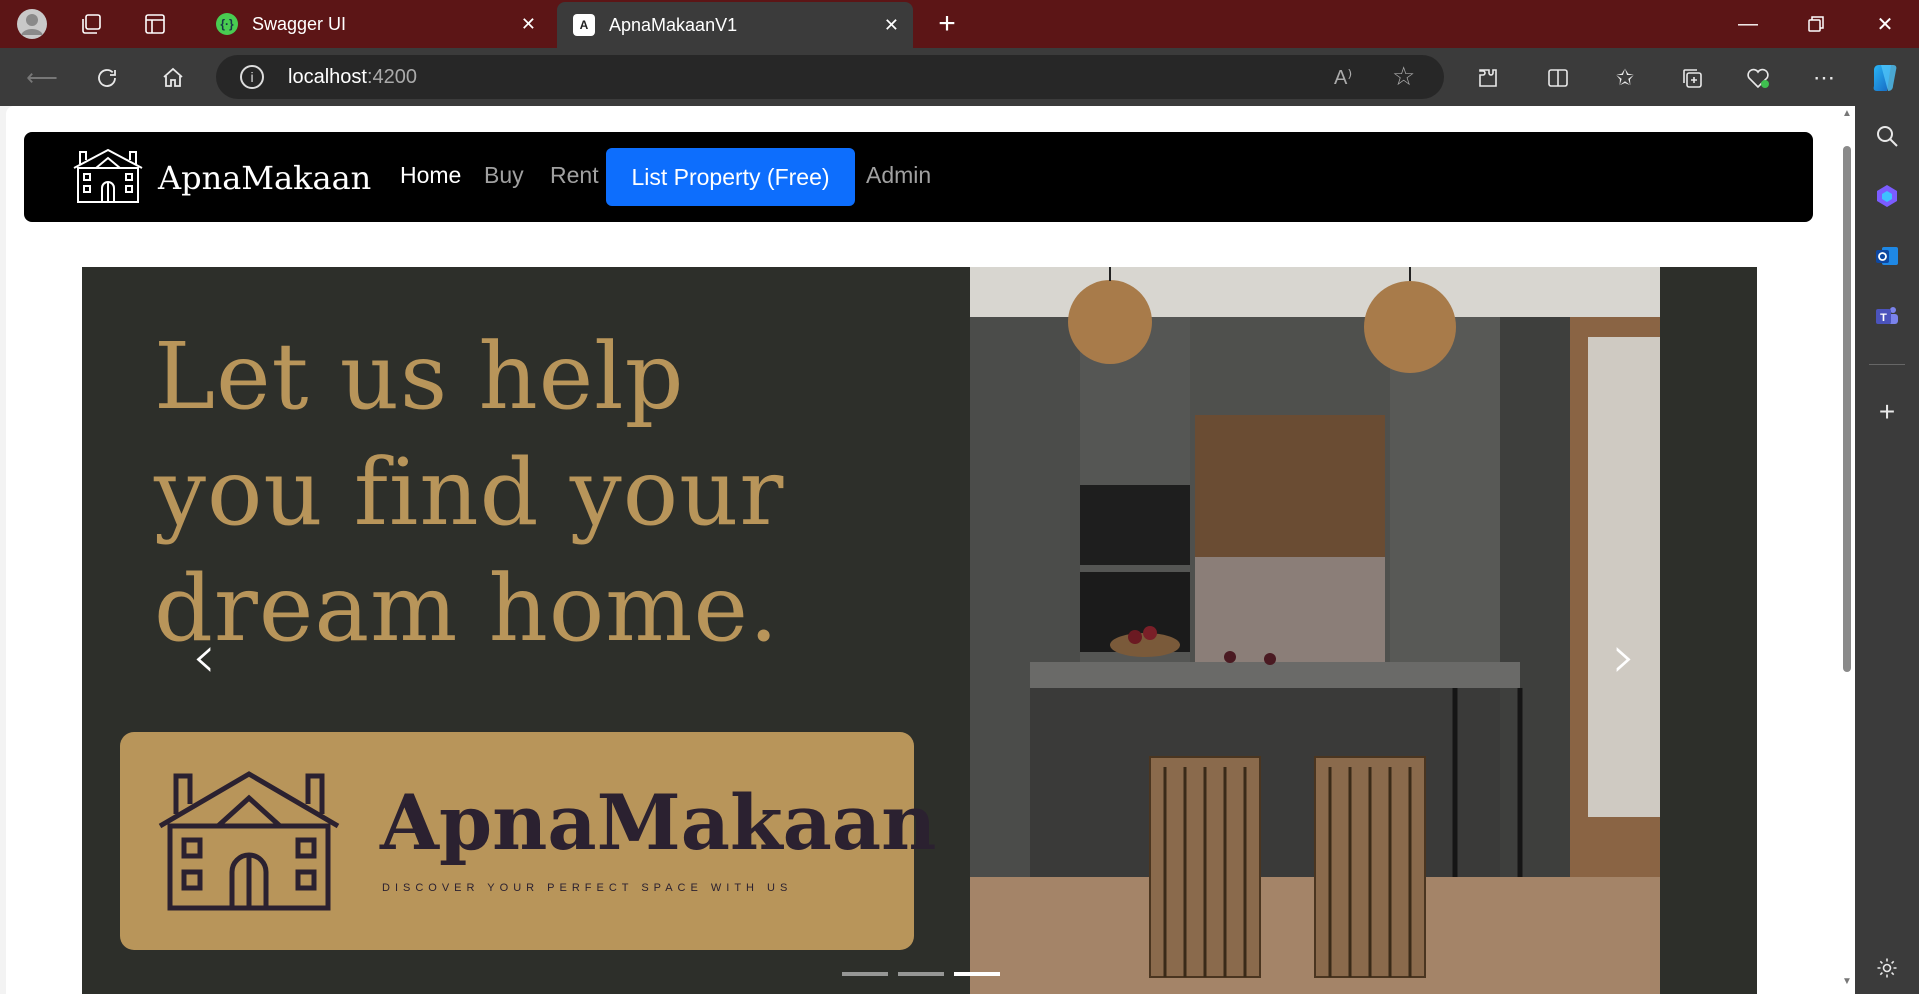 Image resolution: width=1919 pixels, height=994 pixels. I want to click on copilot-icon, so click(1884, 78).